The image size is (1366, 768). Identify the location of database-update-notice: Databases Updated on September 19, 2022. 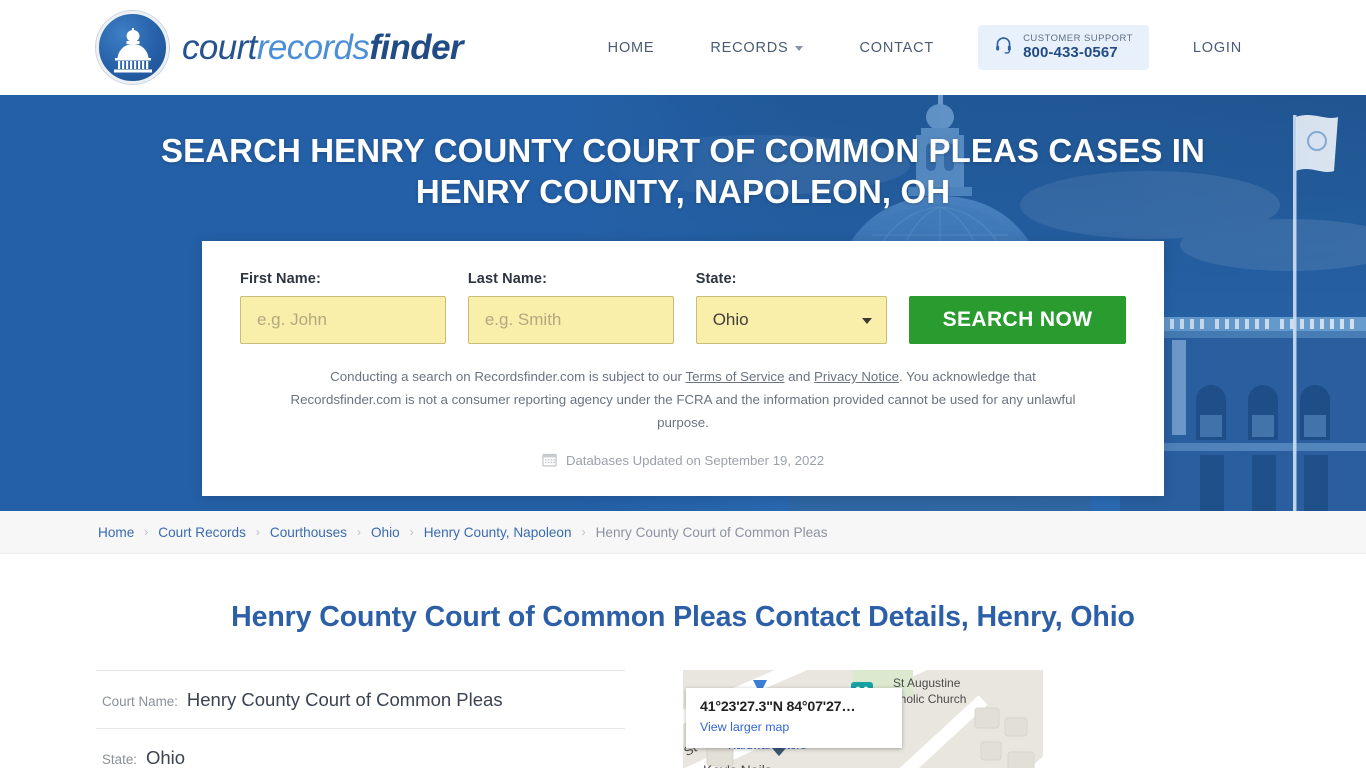
(683, 461).